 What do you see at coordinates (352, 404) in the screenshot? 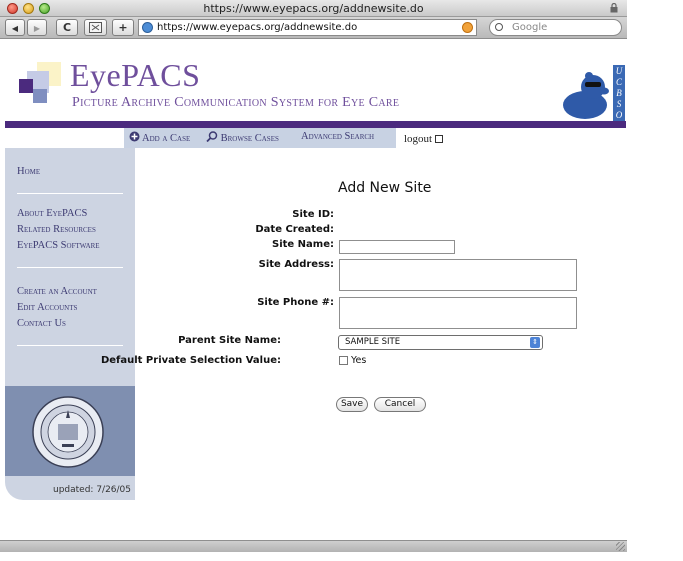
I see `save-button: Save` at bounding box center [352, 404].